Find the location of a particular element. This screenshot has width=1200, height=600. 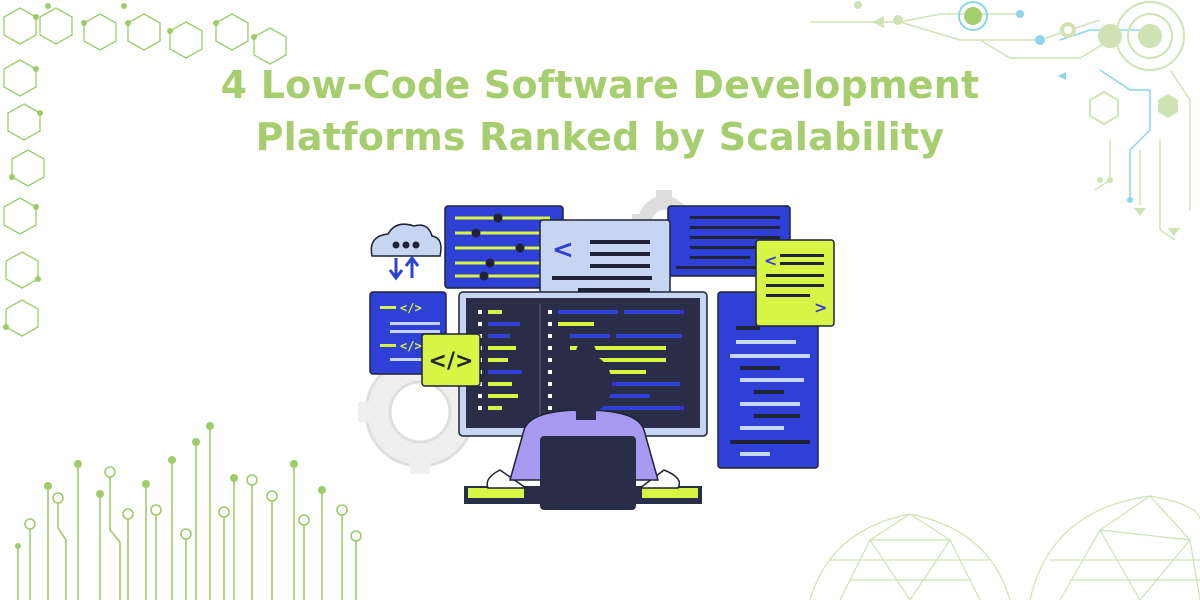

hexagon-node-dots is located at coordinates (130, 166).